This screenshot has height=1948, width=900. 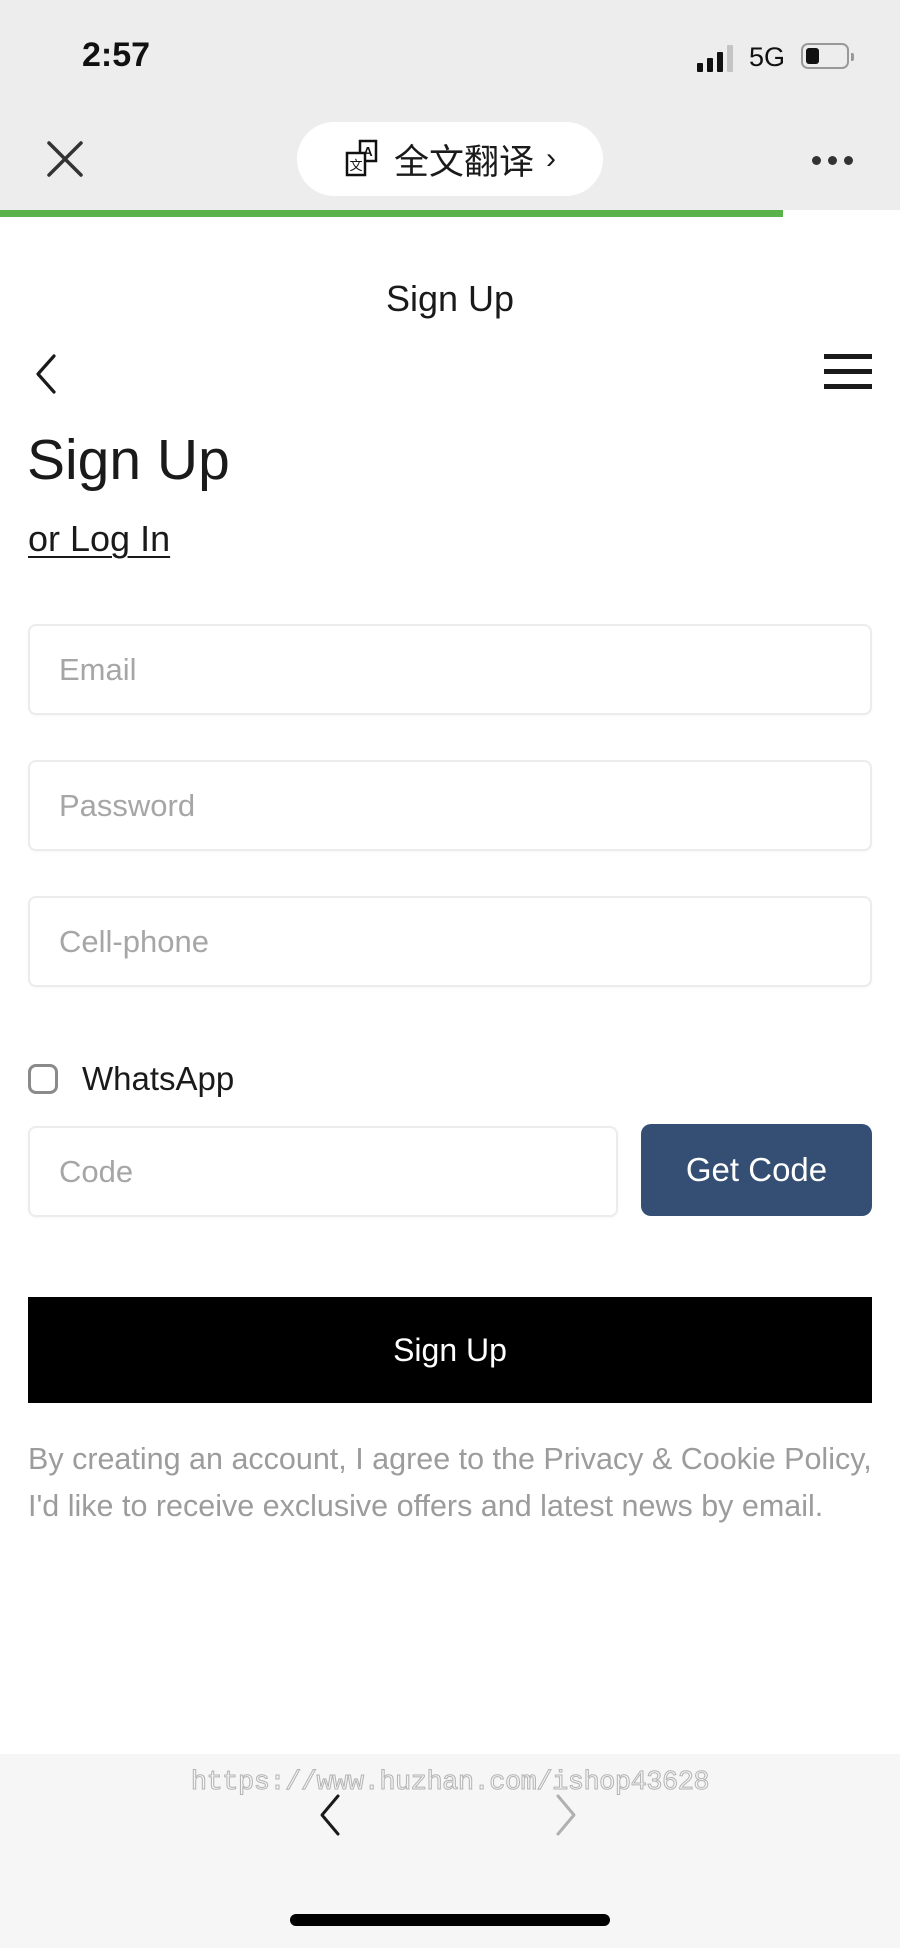 What do you see at coordinates (99, 539) in the screenshot?
I see `login-link: or Log In` at bounding box center [99, 539].